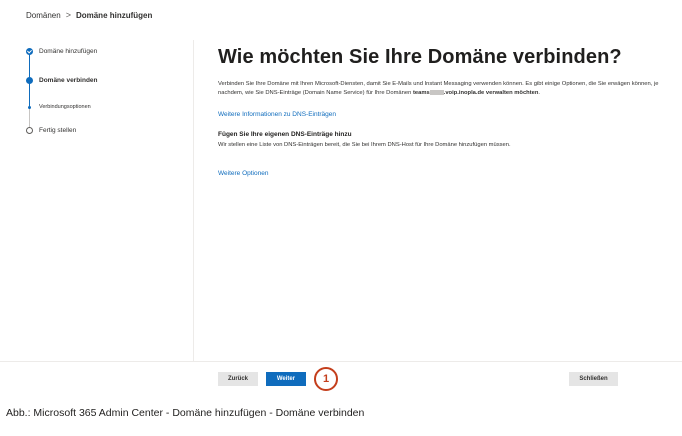  Describe the element at coordinates (593, 379) in the screenshot. I see `close-button: Schließen` at that location.